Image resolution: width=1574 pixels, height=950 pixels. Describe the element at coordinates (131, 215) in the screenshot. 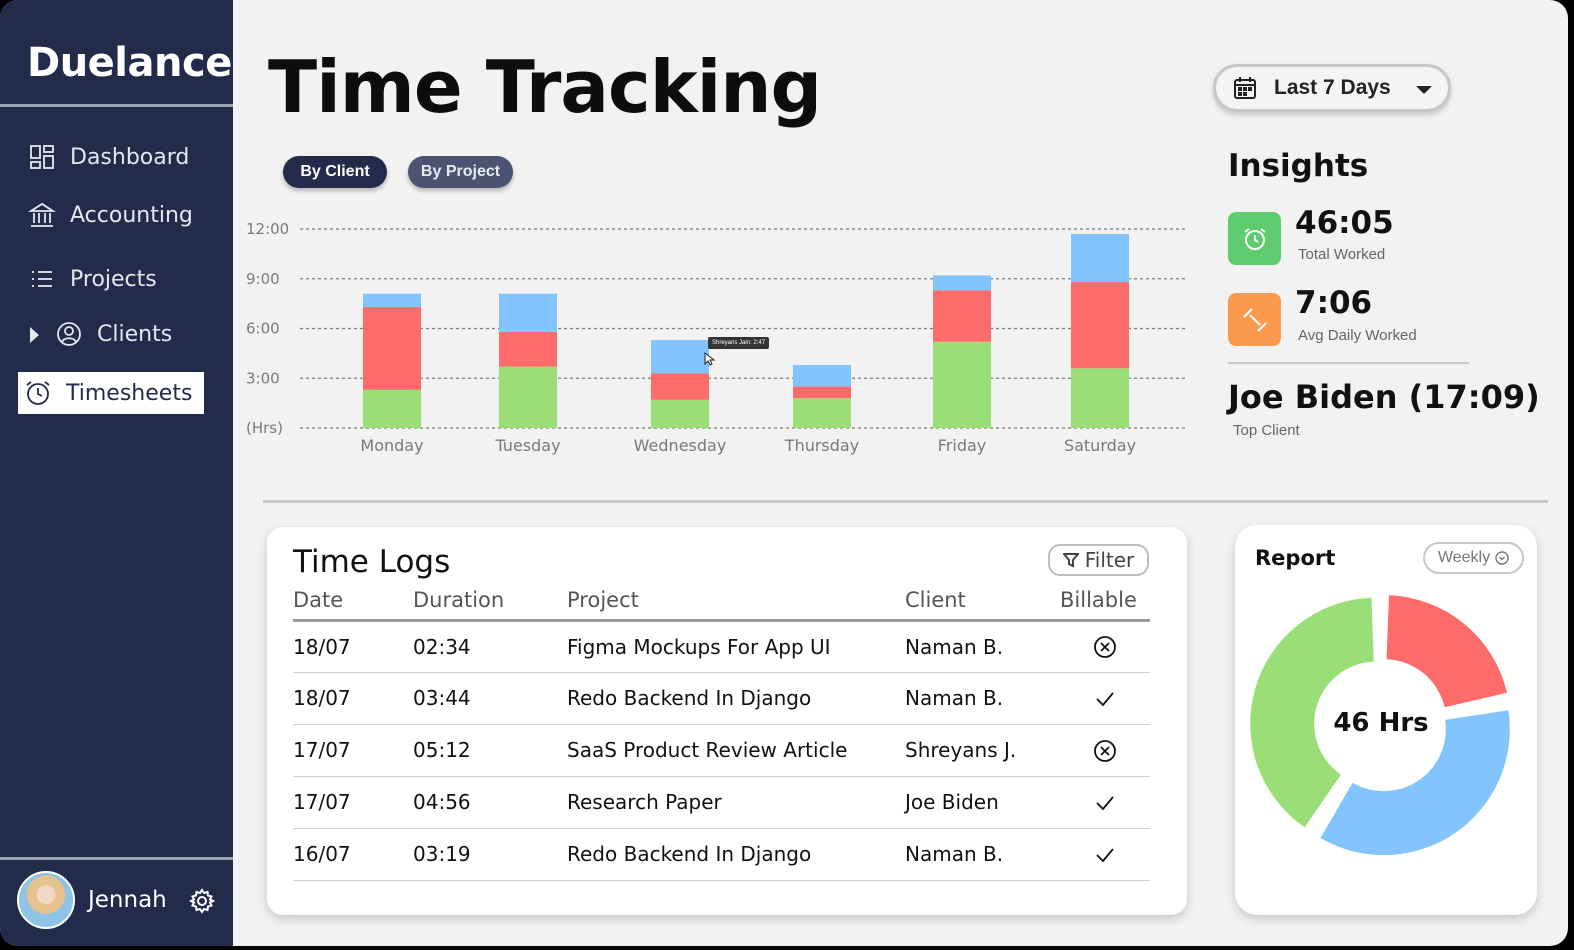

I see `sidebar-item-label: Accounting` at that location.